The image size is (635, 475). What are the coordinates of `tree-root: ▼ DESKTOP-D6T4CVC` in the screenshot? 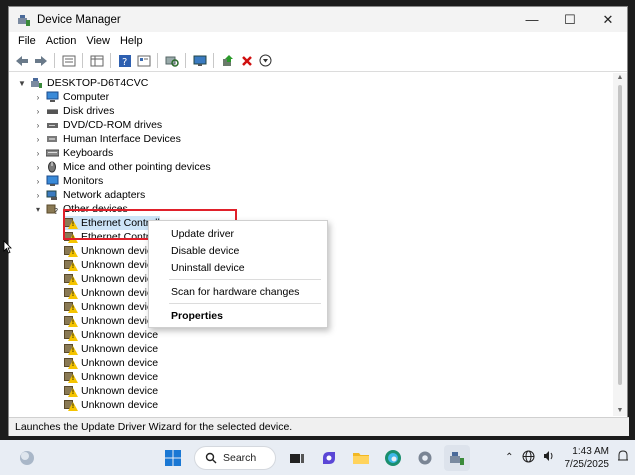 It's located at (82, 83).